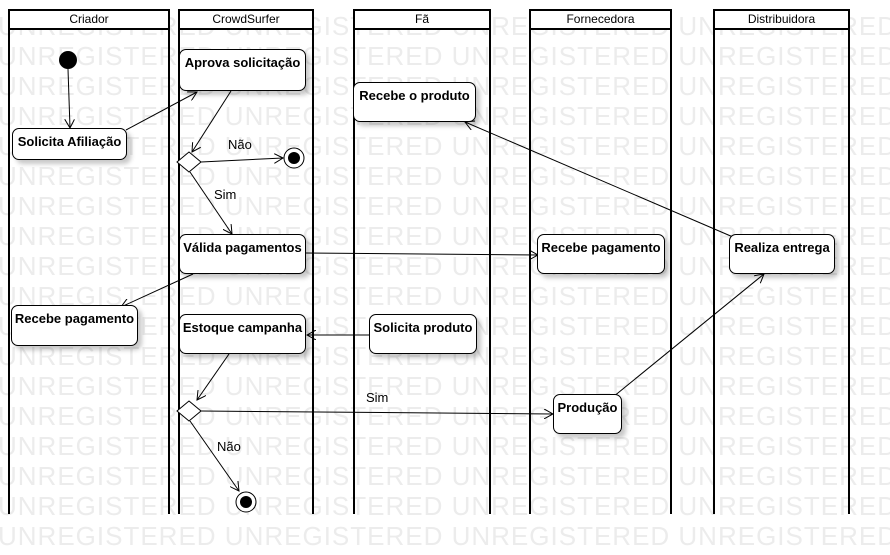  Describe the element at coordinates (376, 412) in the screenshot. I see `edge-decision-2-sim` at that location.